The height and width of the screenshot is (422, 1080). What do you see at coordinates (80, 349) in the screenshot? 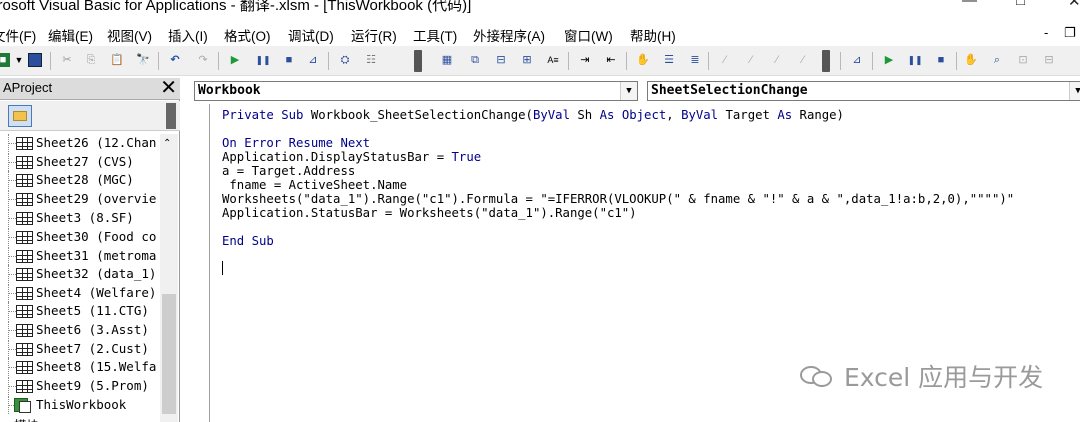
I see `tree-item-sheet7: Sheet7 (2.Cust)` at bounding box center [80, 349].